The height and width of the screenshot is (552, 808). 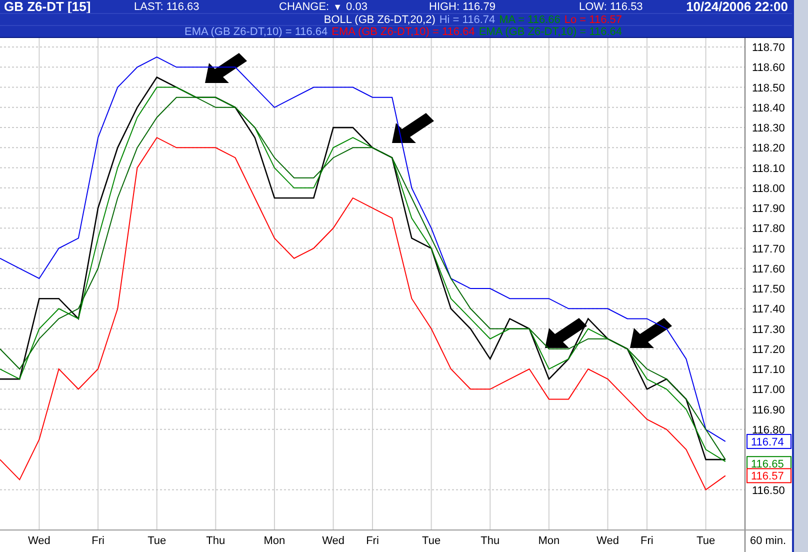 I want to click on y-axis-label: 118.70, so click(x=768, y=48).